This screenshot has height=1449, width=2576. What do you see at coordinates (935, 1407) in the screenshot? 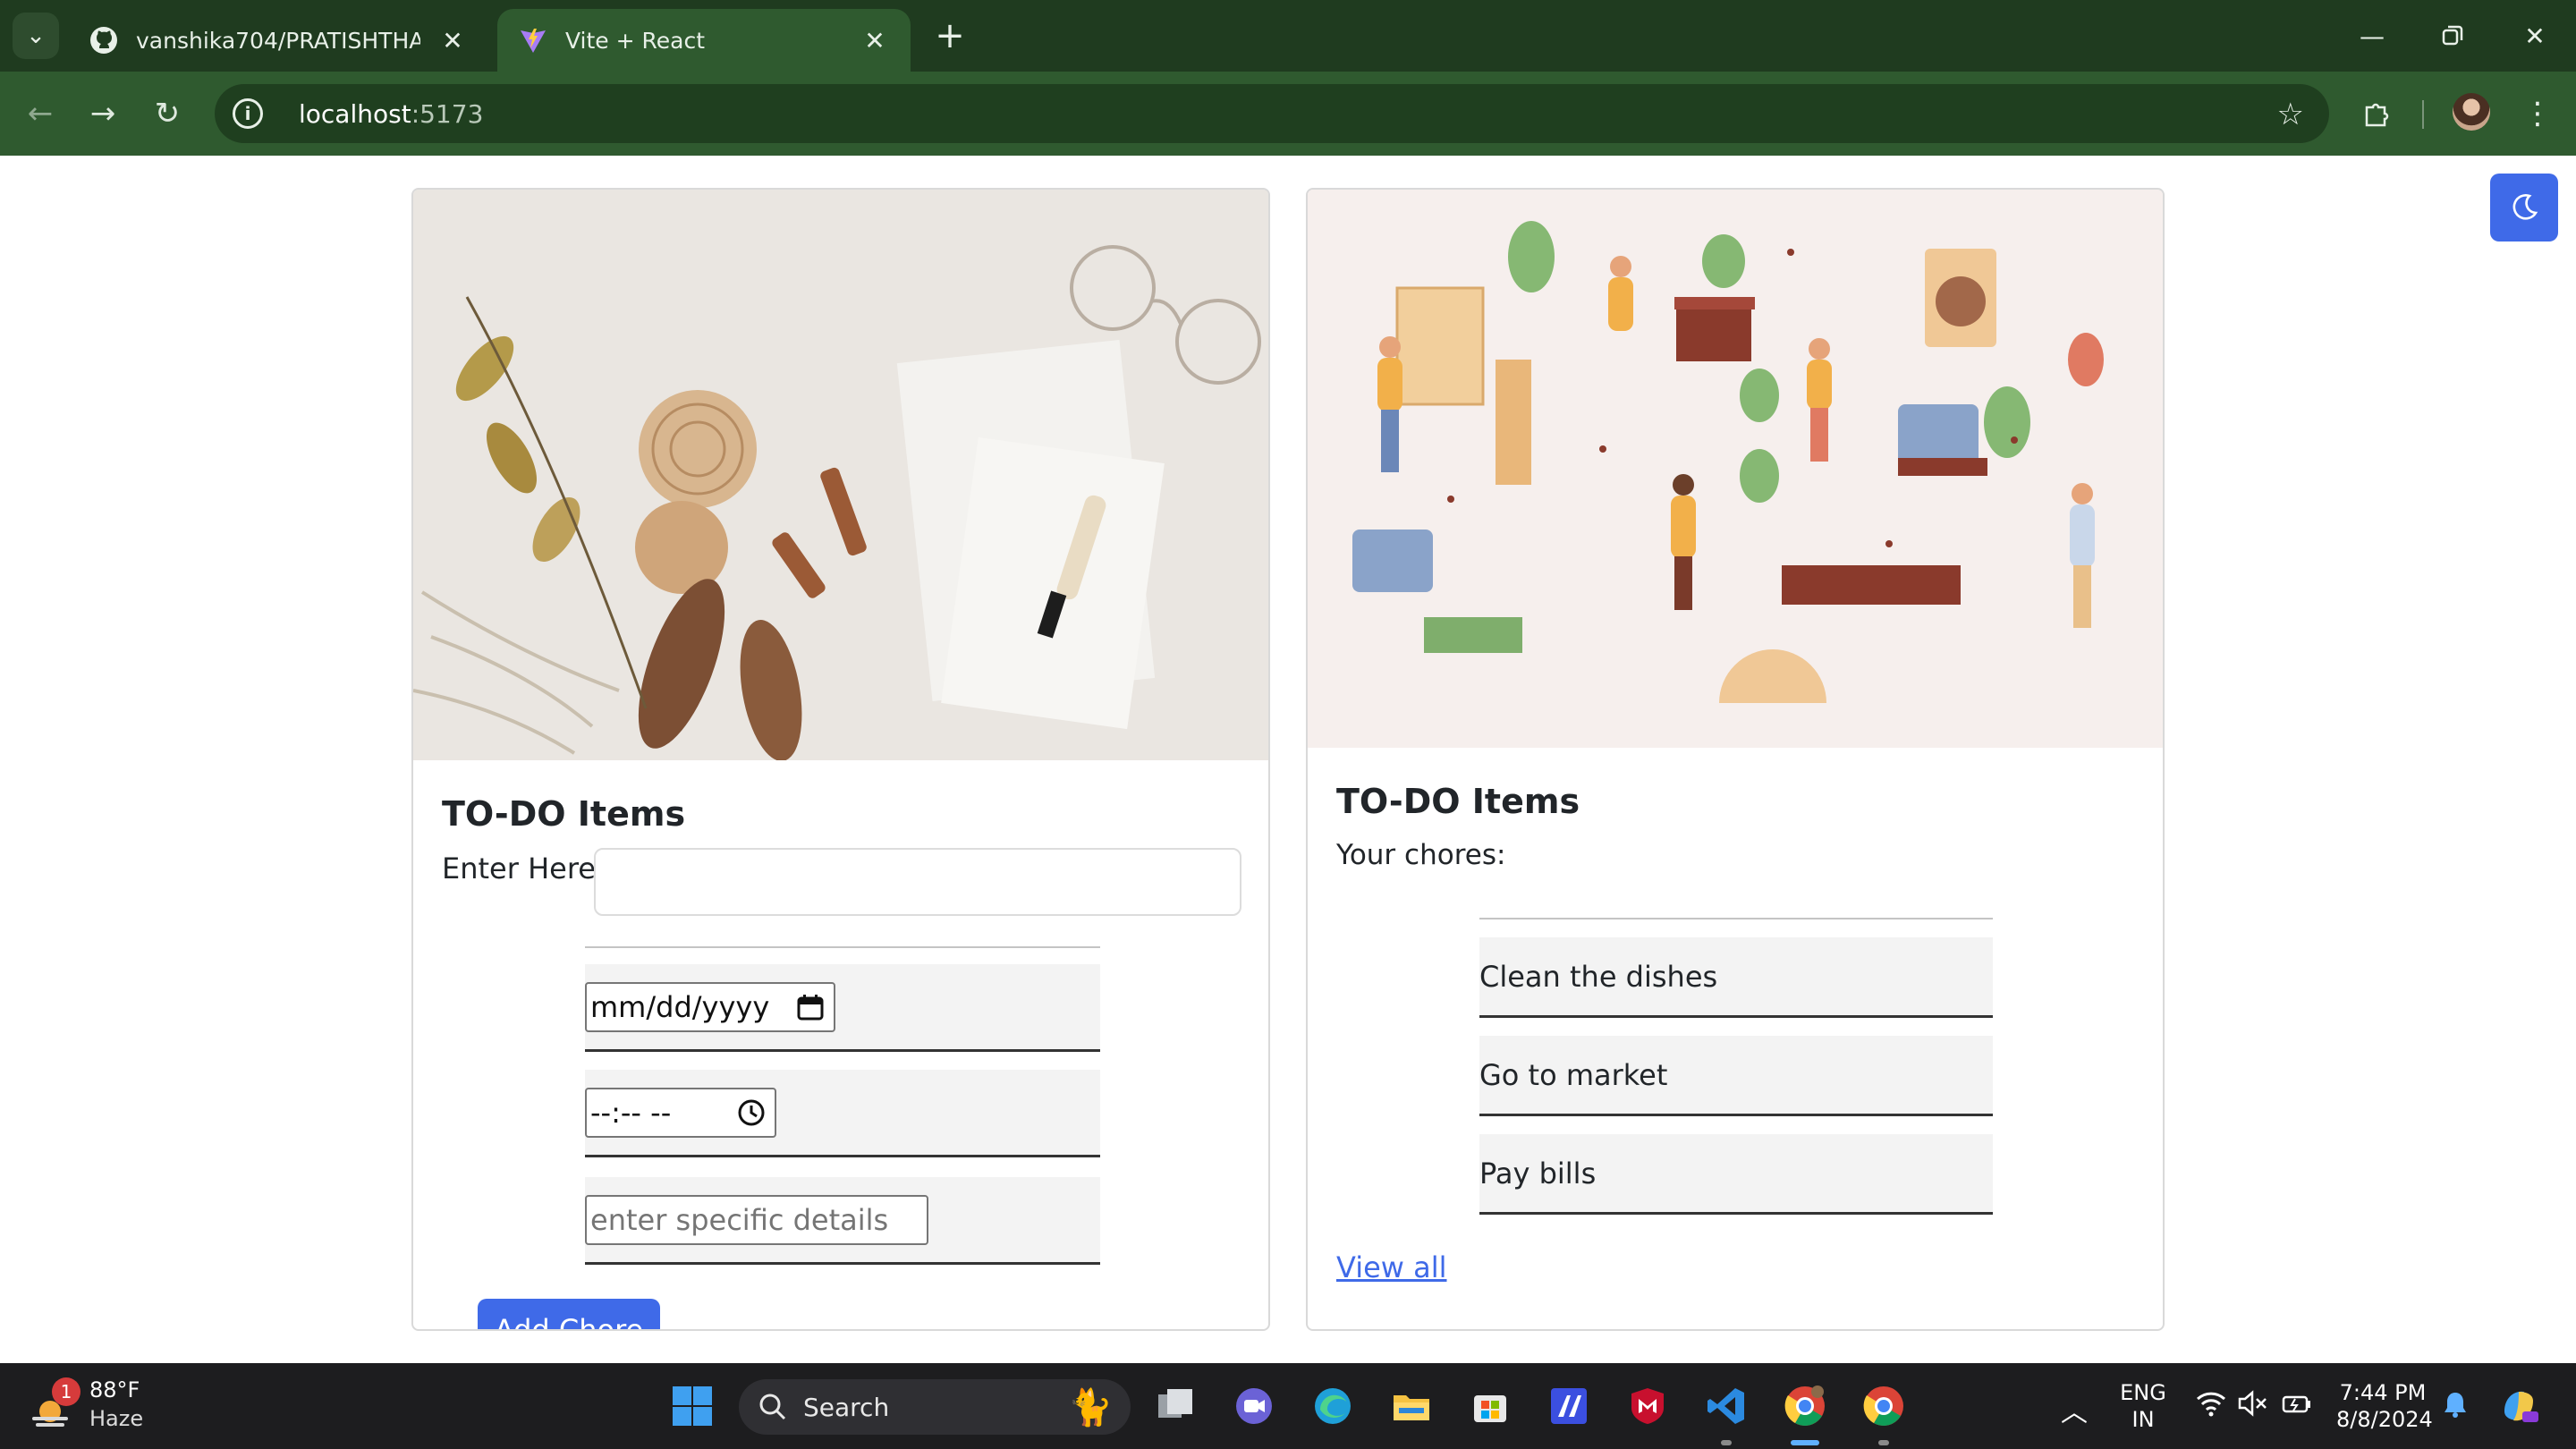
I see `taskbar-search-box: Search 🐈` at bounding box center [935, 1407].